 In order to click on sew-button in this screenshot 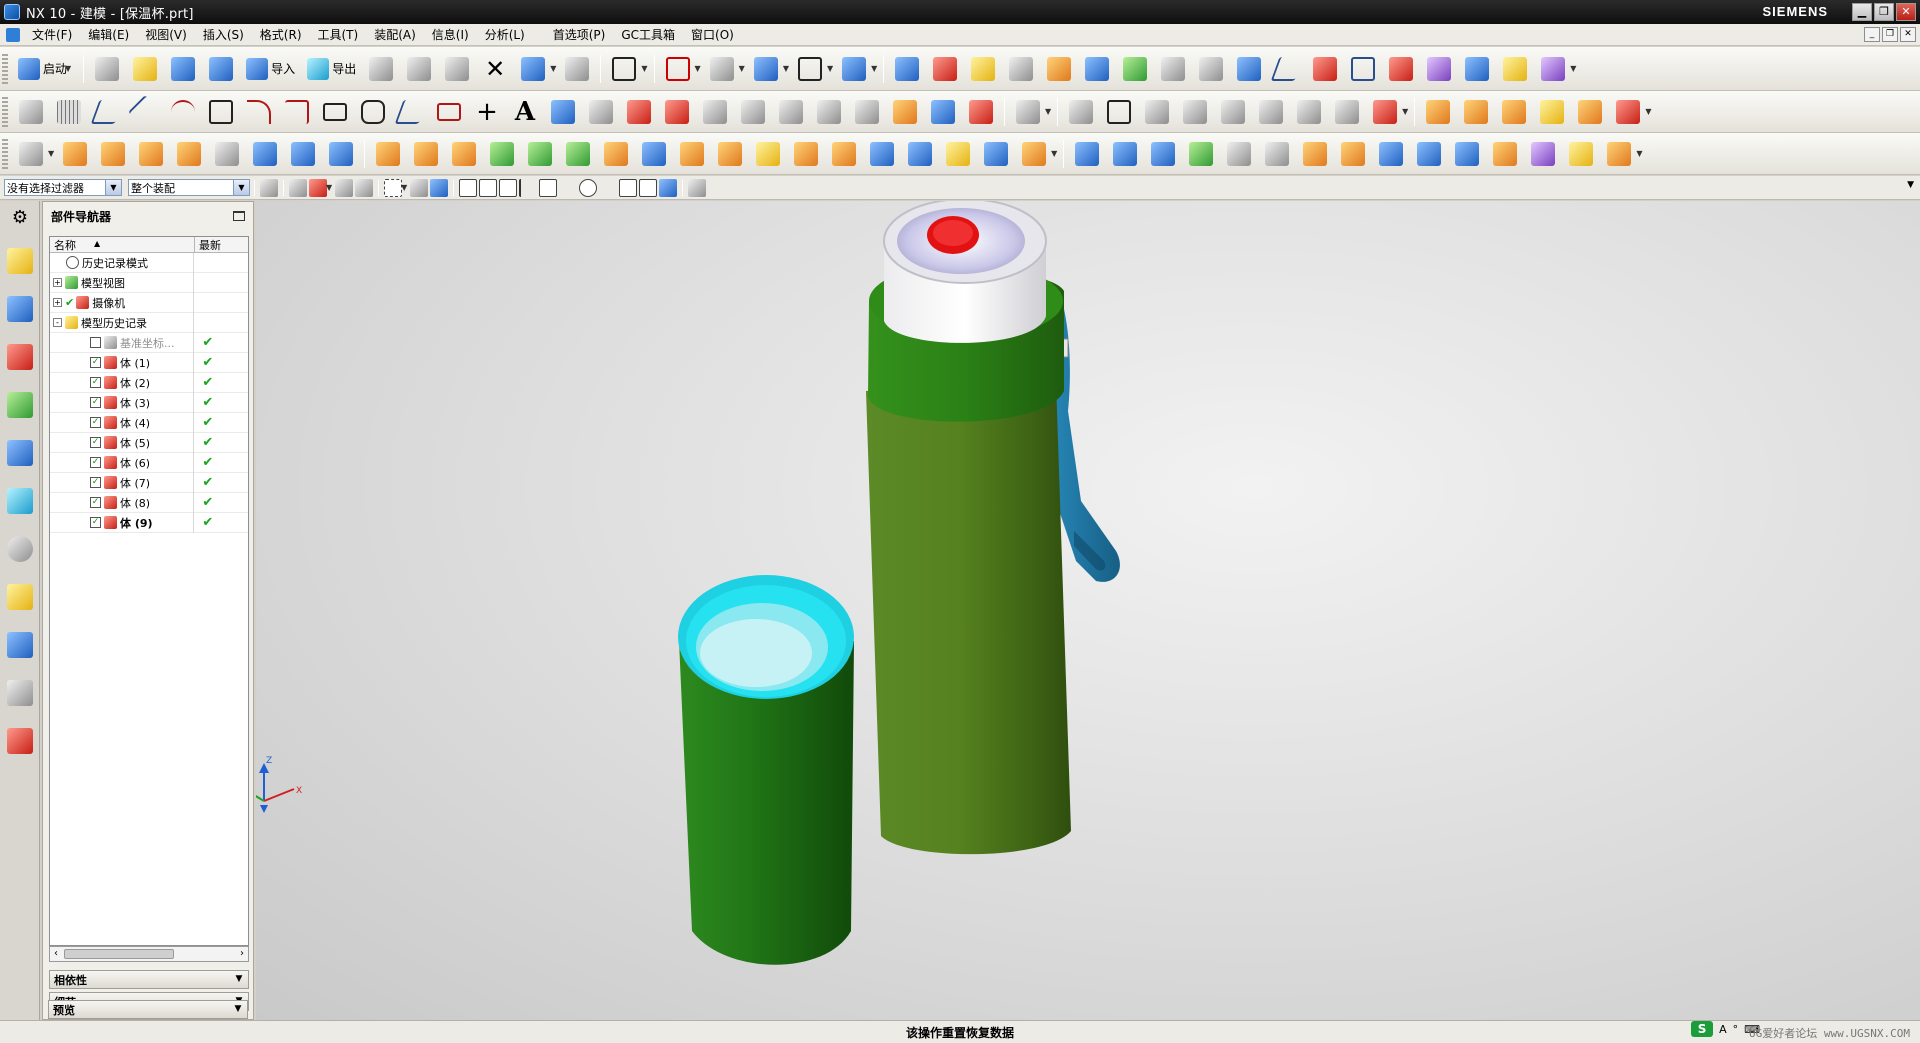, I will do `click(806, 154)`.